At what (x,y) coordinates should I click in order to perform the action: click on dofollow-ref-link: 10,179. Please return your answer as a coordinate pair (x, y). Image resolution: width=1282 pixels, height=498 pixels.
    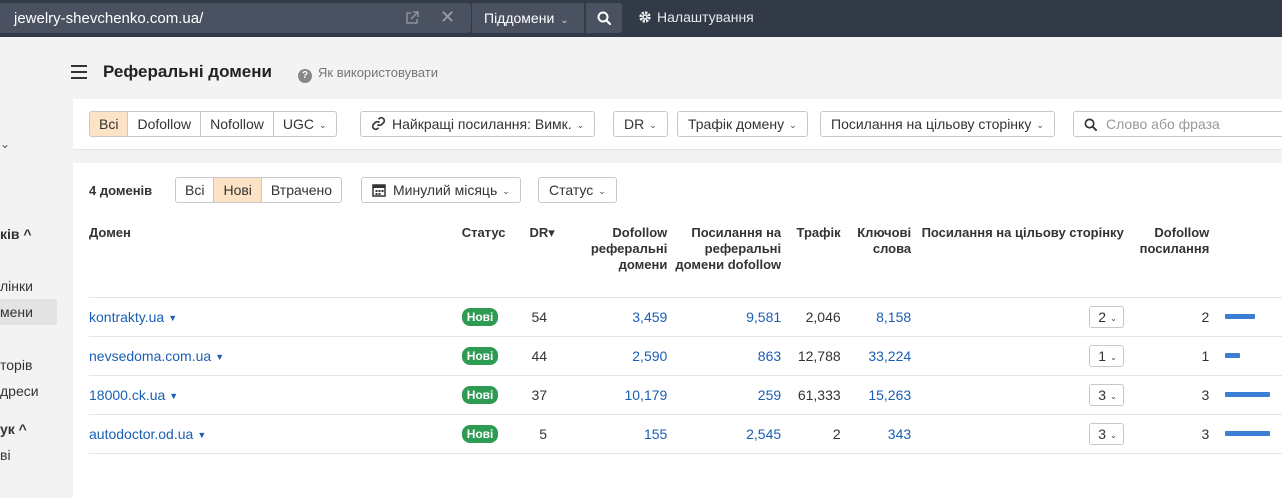
    Looking at the image, I should click on (645, 395).